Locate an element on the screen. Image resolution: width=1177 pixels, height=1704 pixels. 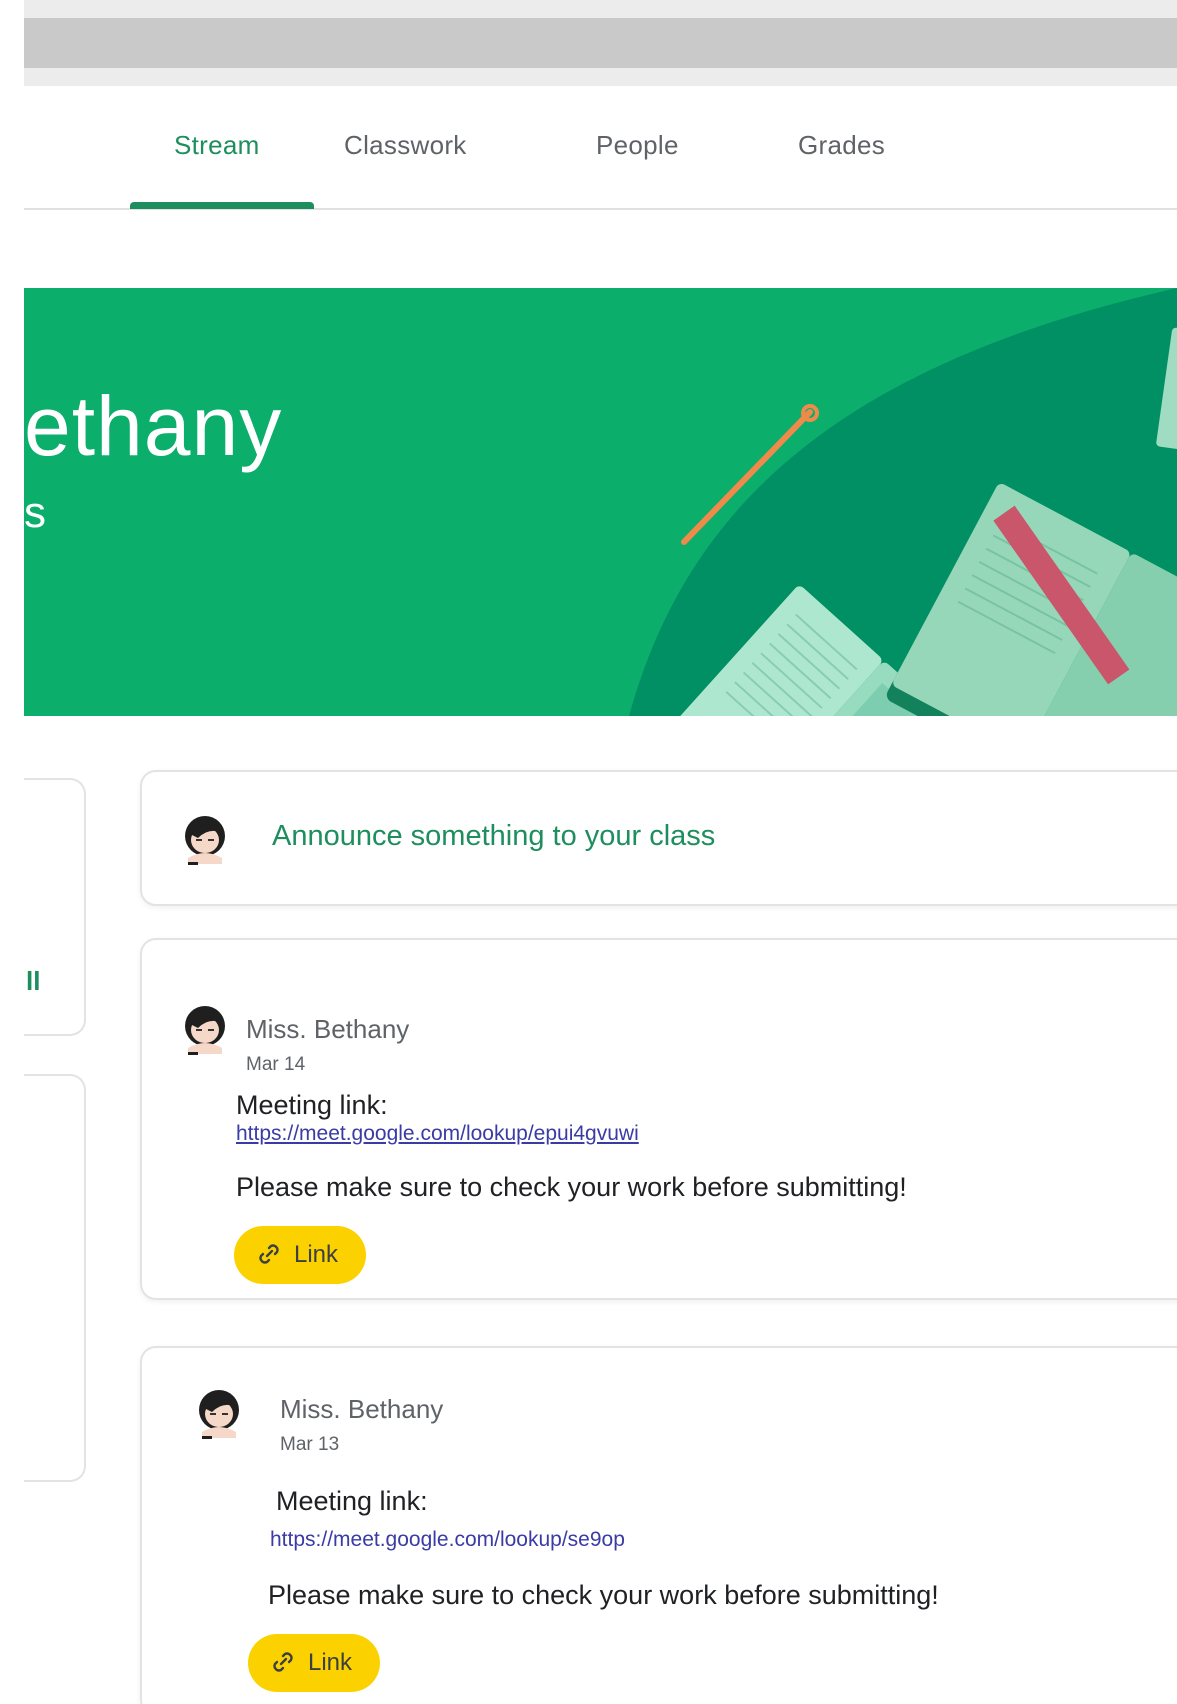
tab-classwork: Classwork is located at coordinates (405, 145).